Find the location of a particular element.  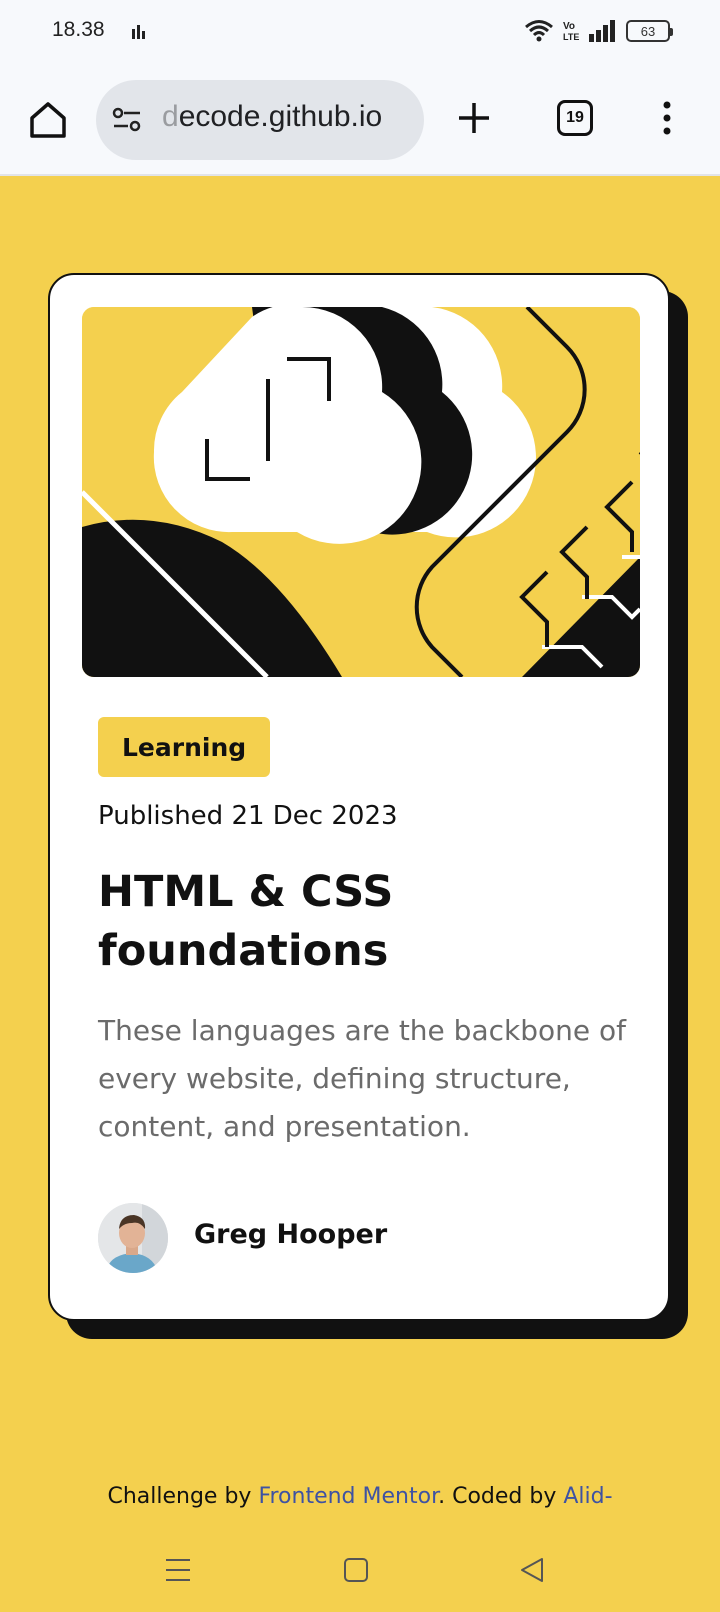

attribution-prefix: Challenge by is located at coordinates (183, 1496).